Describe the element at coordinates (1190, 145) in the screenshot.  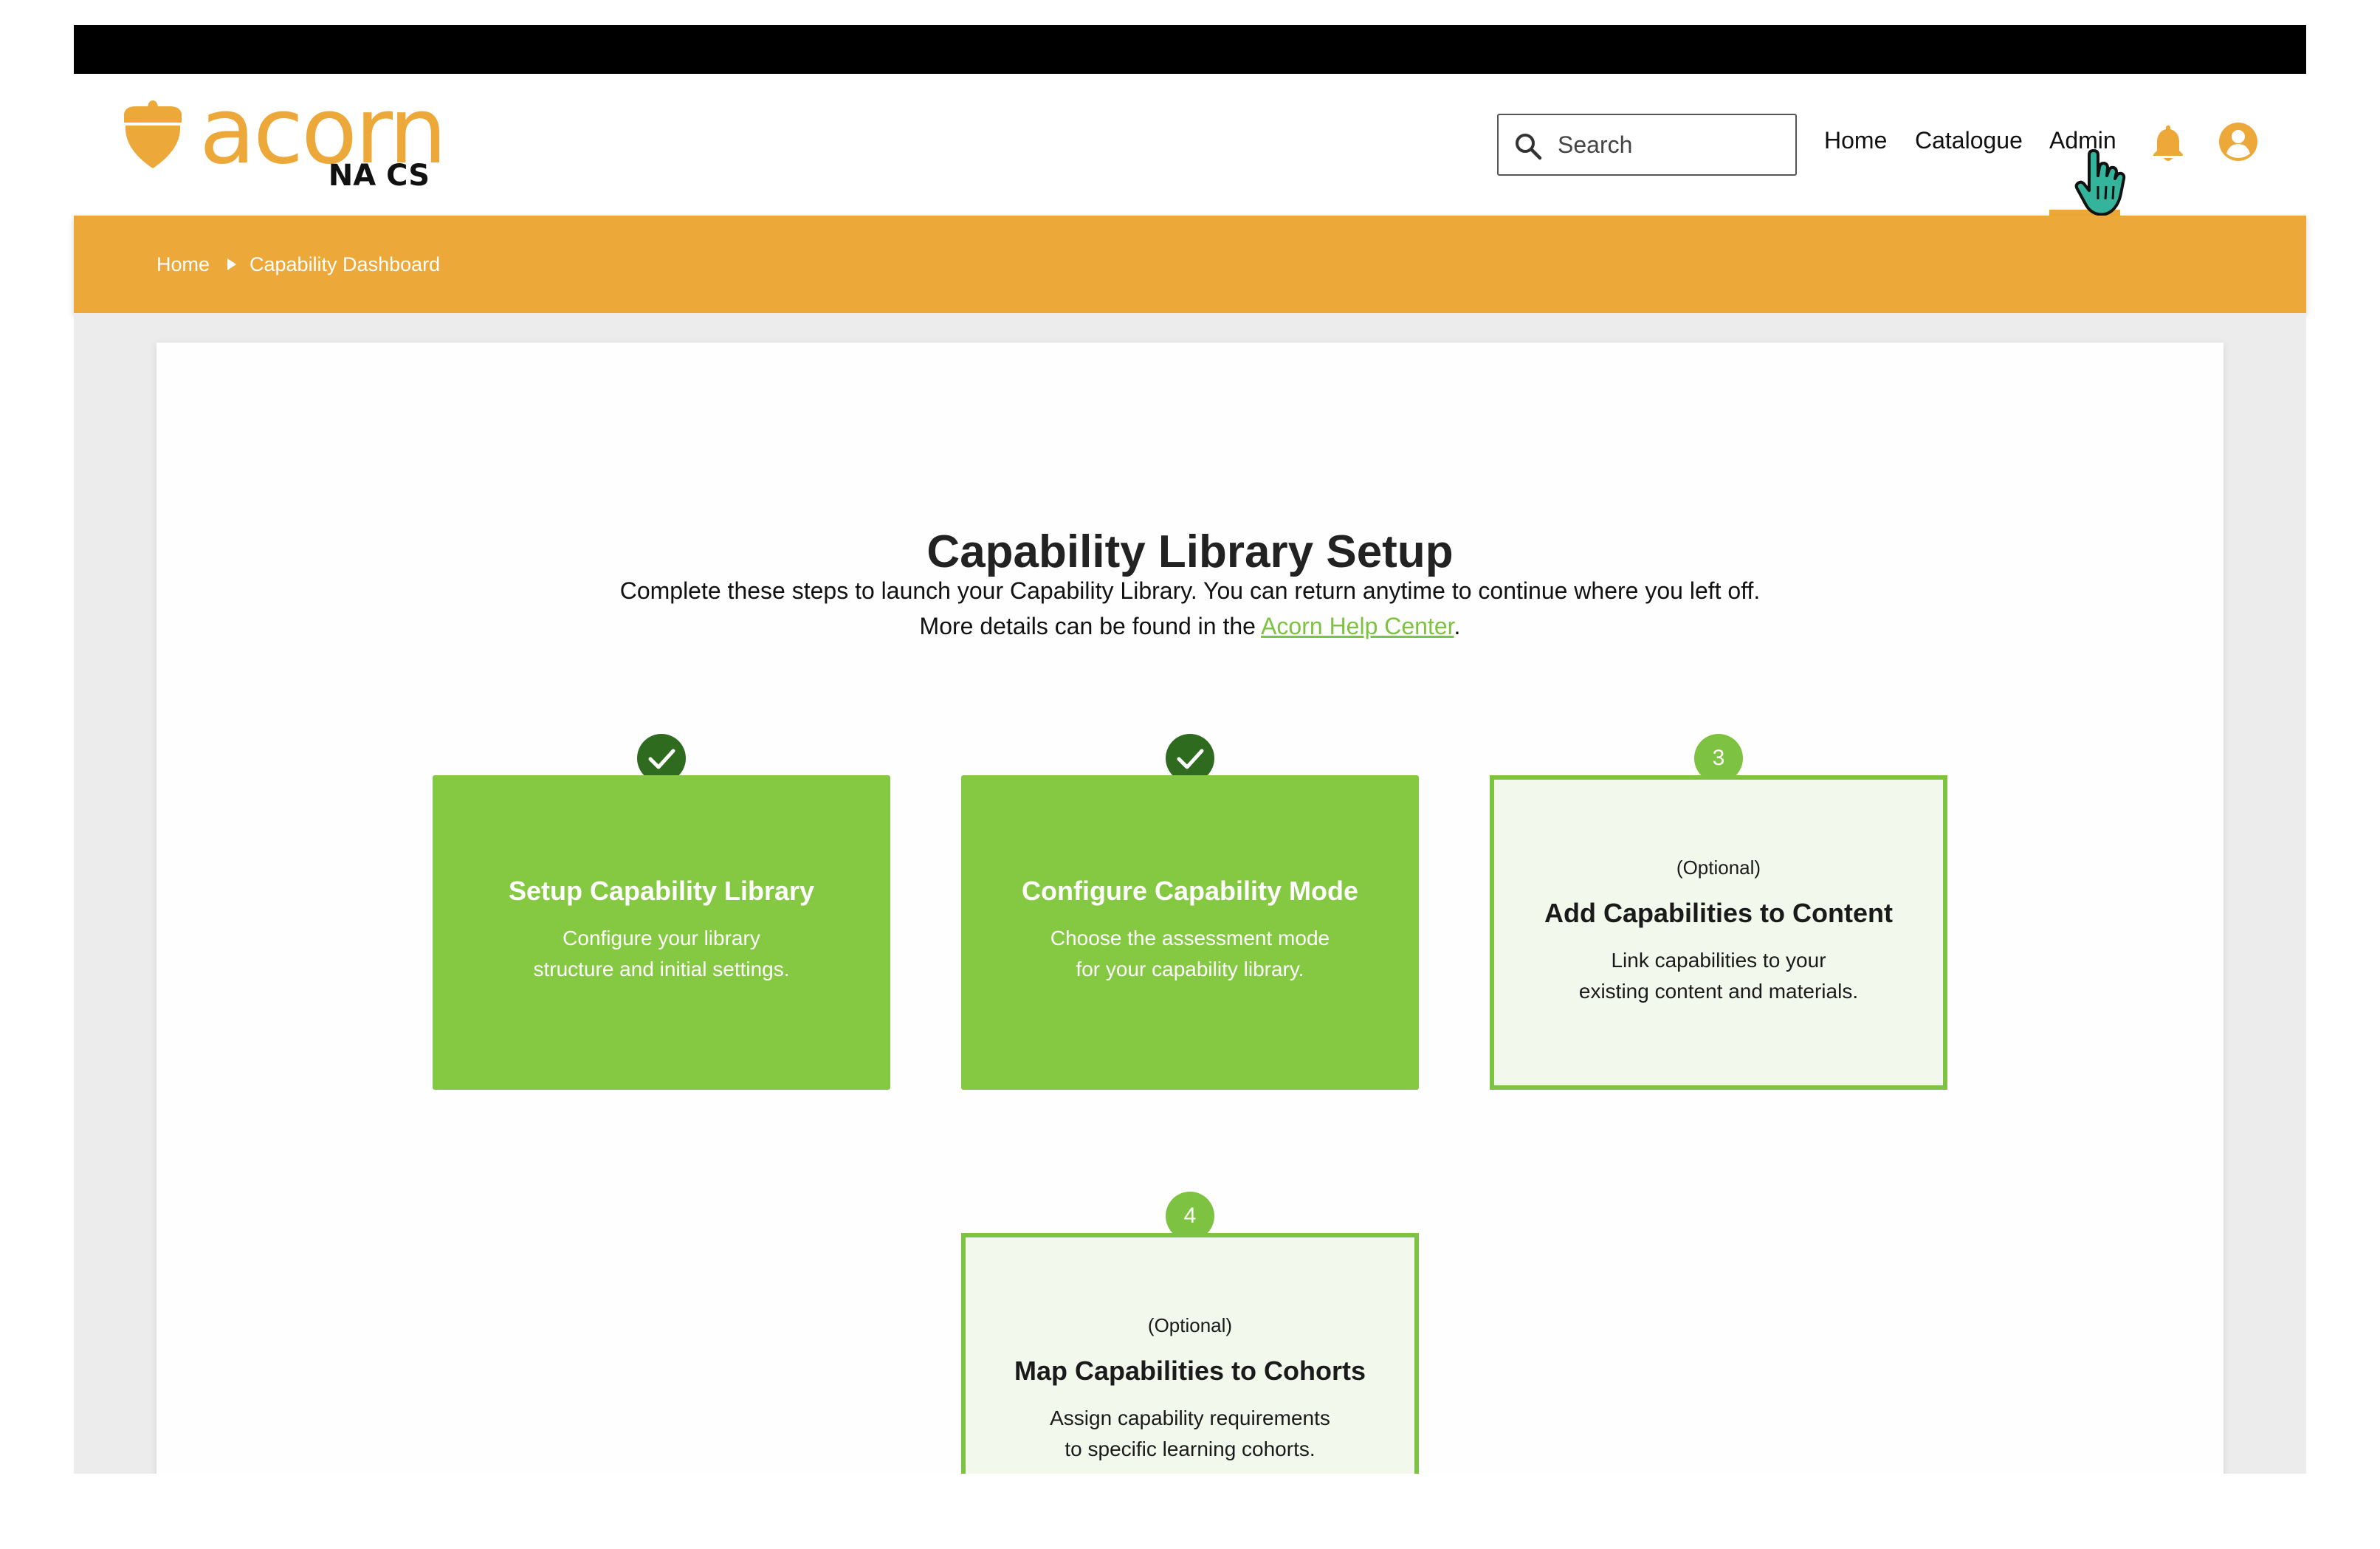
I see `site-header: acorn NA CS Home Catalogue Admin` at that location.